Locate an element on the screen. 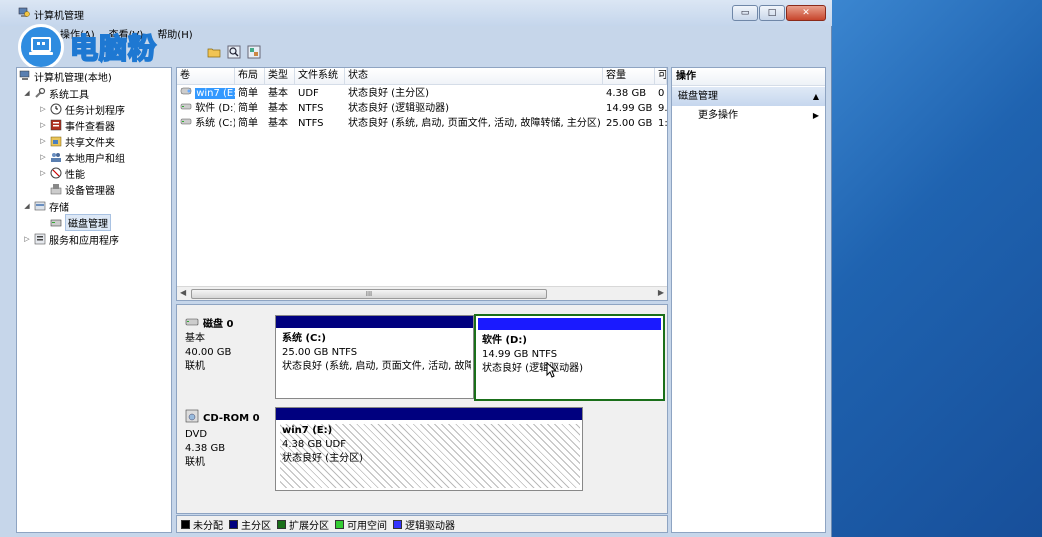 This screenshot has width=1042, height=537. cell-volume: 系统 (C:) is located at coordinates (206, 123).